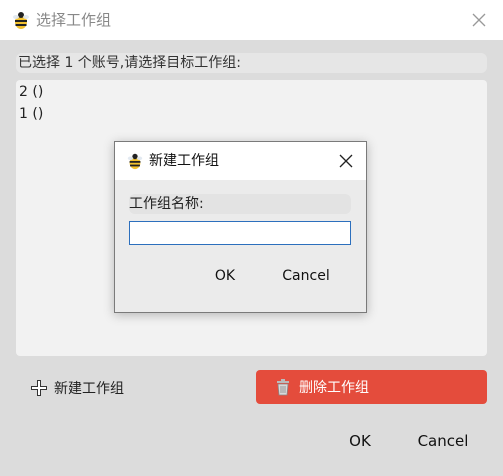 The width and height of the screenshot is (503, 476). What do you see at coordinates (283, 387) in the screenshot?
I see `trash-icon` at bounding box center [283, 387].